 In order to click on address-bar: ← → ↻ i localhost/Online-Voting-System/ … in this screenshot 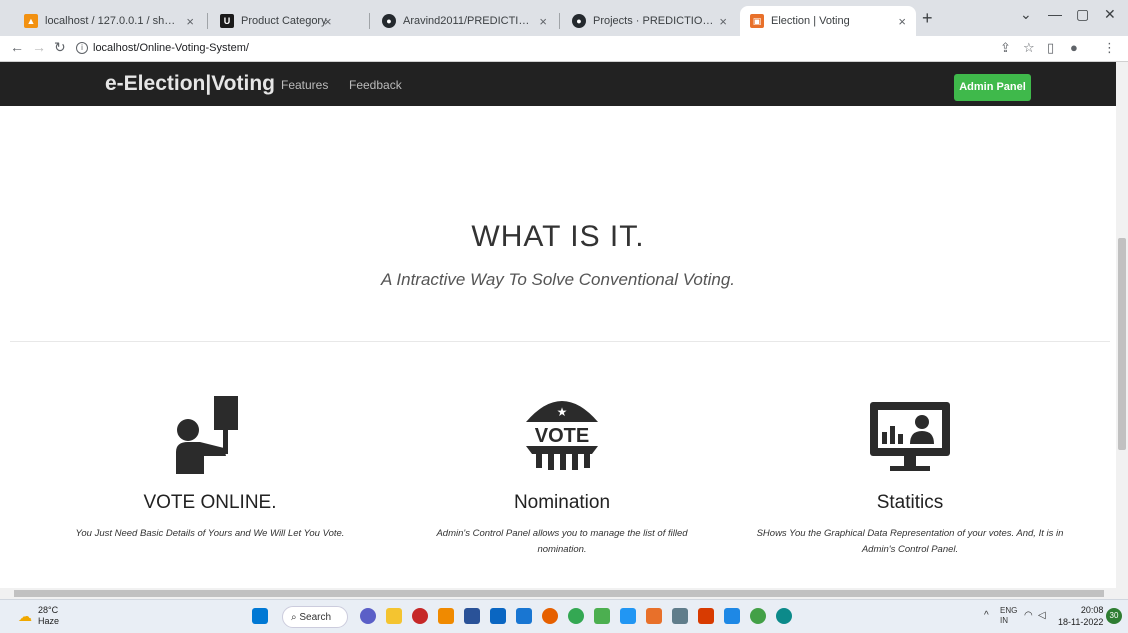, I will do `click(564, 49)`.